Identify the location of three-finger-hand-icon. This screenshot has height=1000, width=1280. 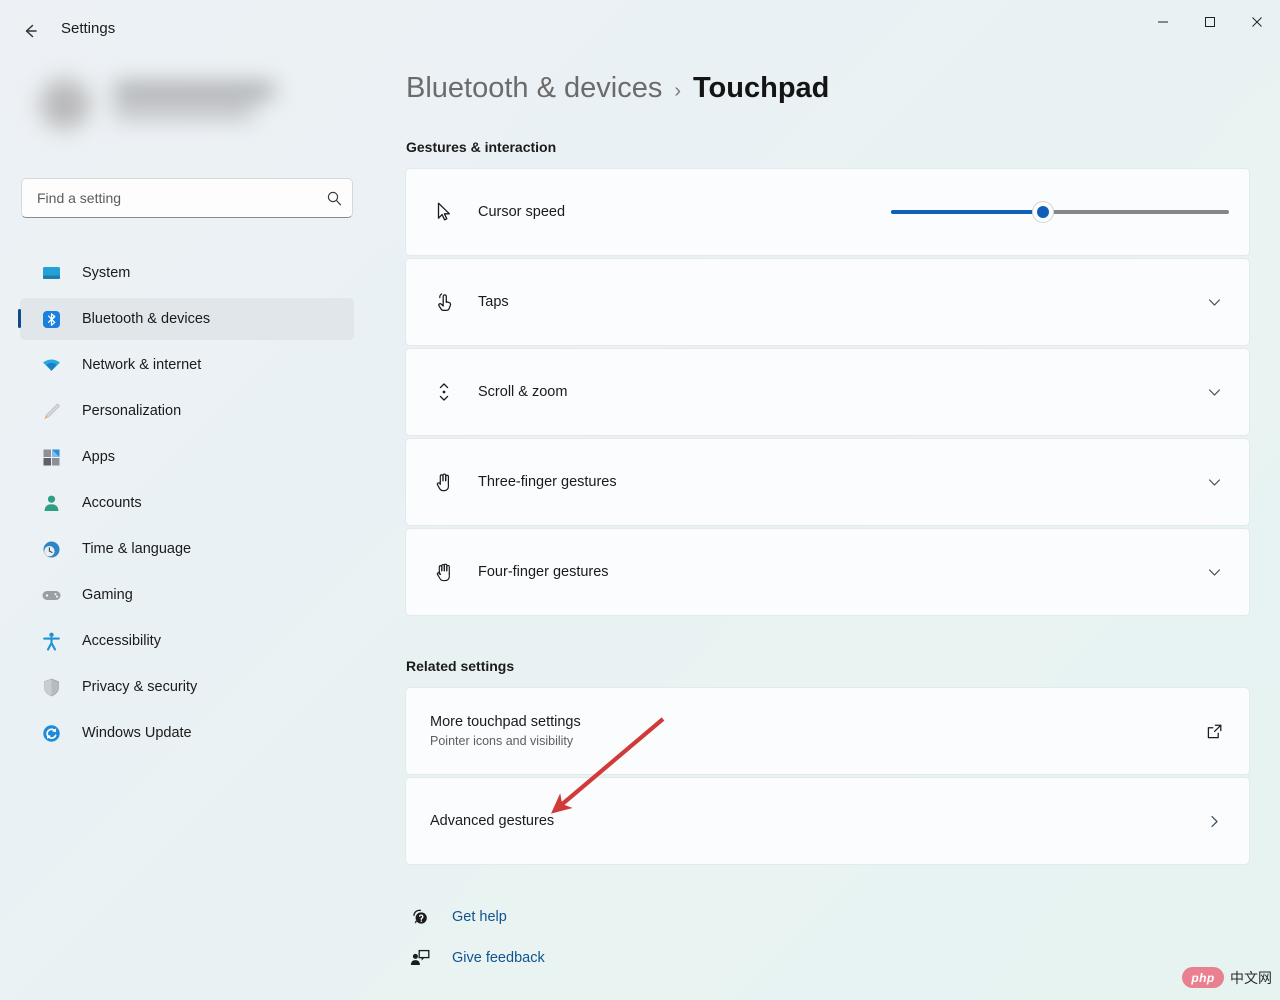
(444, 482).